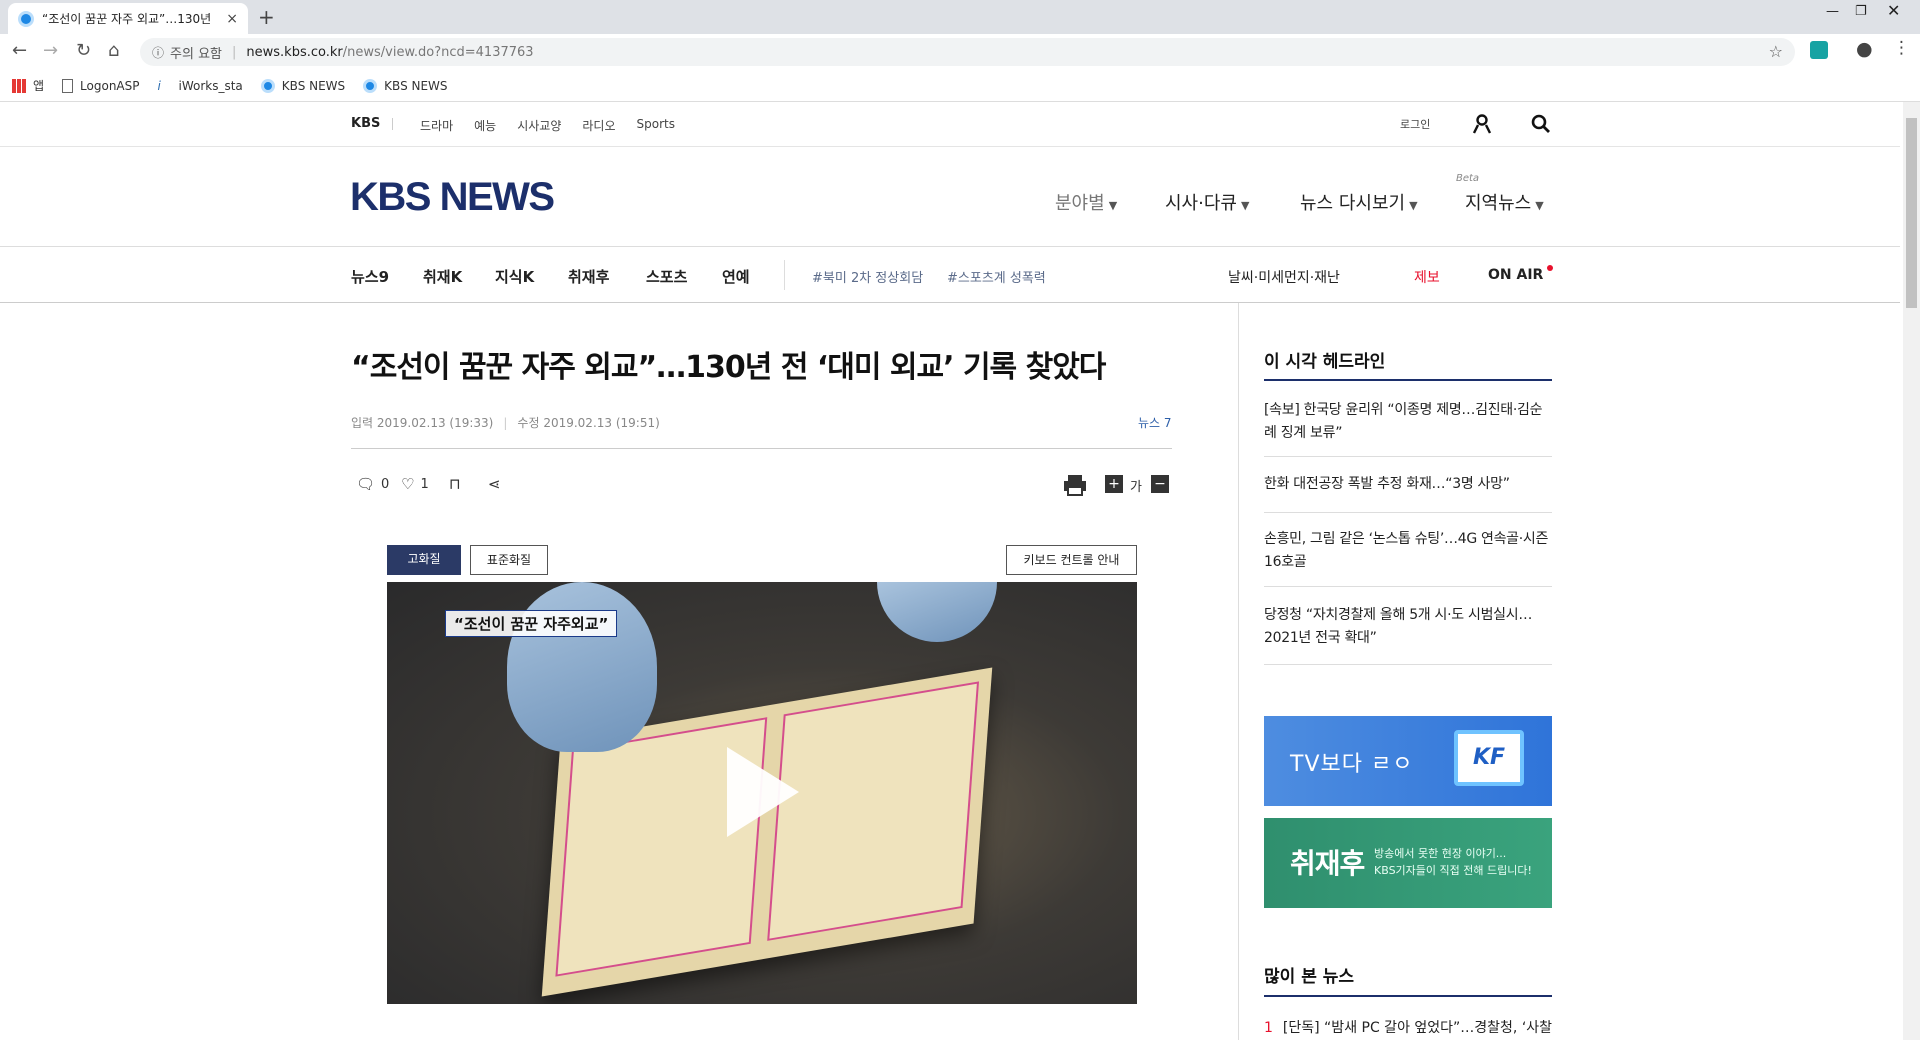 The width and height of the screenshot is (1920, 1040). I want to click on after-report-banner: 취재후 방송에서 못한 현장 이야기... KBS기자들이 직접 전해 드립니다!, so click(1408, 863).